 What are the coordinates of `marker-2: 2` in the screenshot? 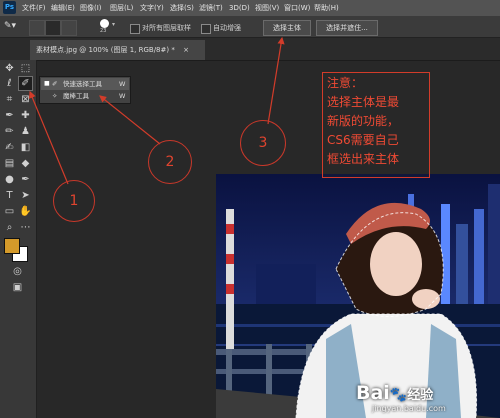 It's located at (170, 162).